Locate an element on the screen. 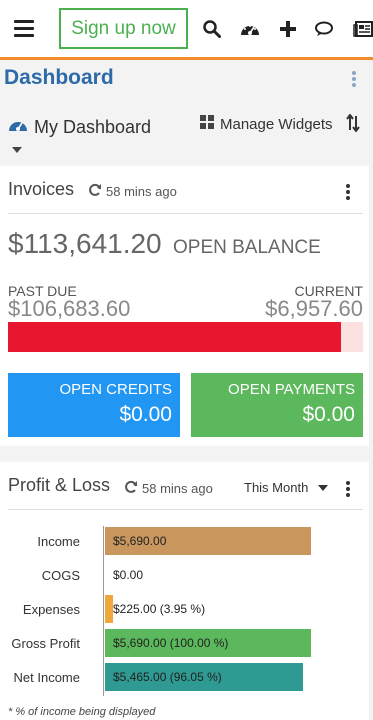 The width and height of the screenshot is (373, 720). top-bar: Sign up now is located at coordinates (186, 30).